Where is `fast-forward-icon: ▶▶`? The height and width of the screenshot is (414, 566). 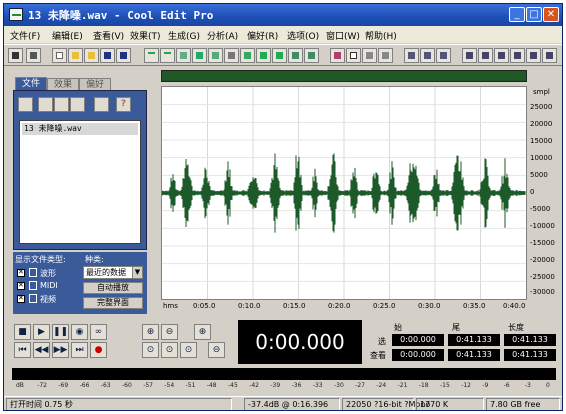 fast-forward-icon: ▶▶ is located at coordinates (60, 350).